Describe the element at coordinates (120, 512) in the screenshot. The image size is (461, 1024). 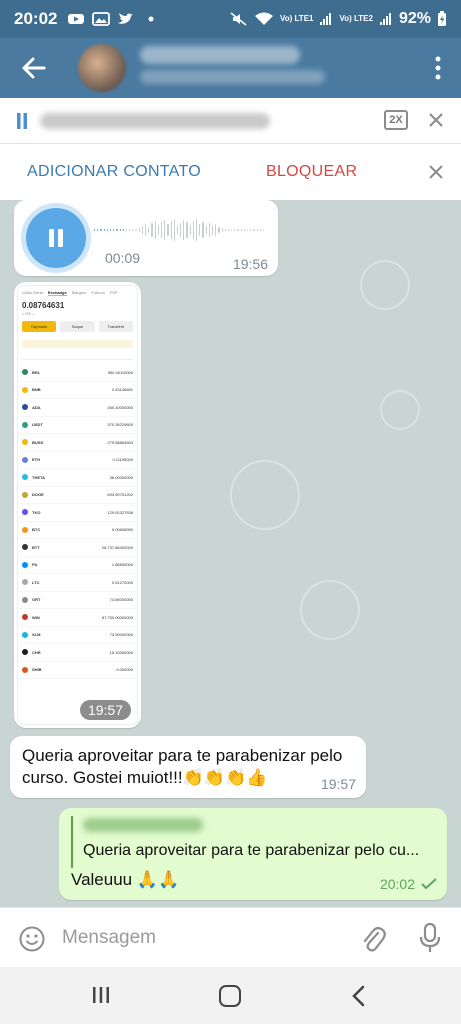
I see `coin-amount: 129.92327536` at that location.